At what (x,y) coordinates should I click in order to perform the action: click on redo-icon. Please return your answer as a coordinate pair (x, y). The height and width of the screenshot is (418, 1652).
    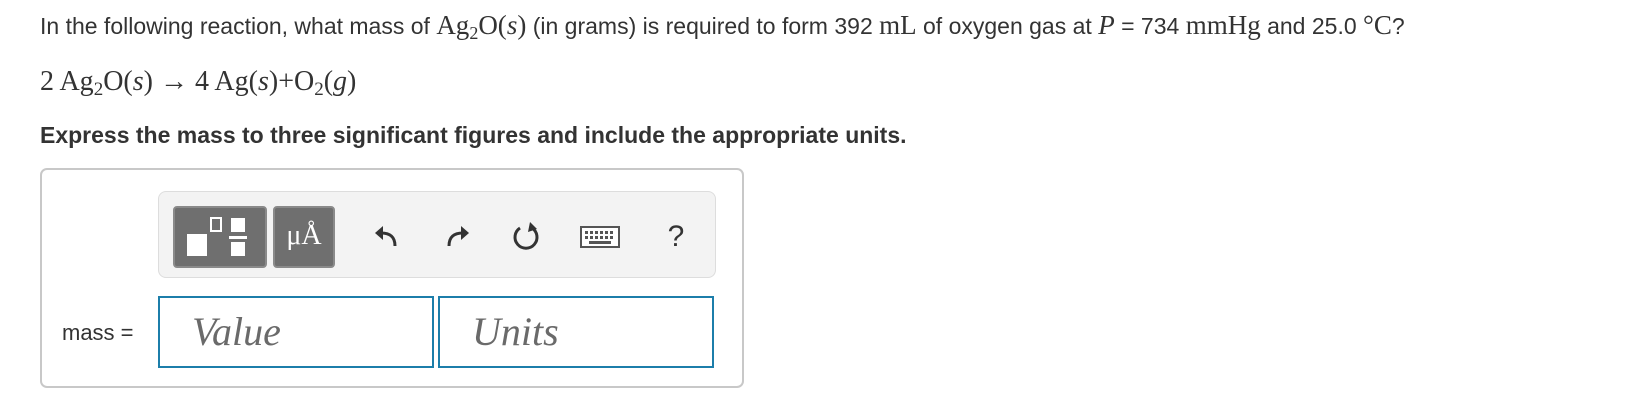
    Looking at the image, I should click on (458, 236).